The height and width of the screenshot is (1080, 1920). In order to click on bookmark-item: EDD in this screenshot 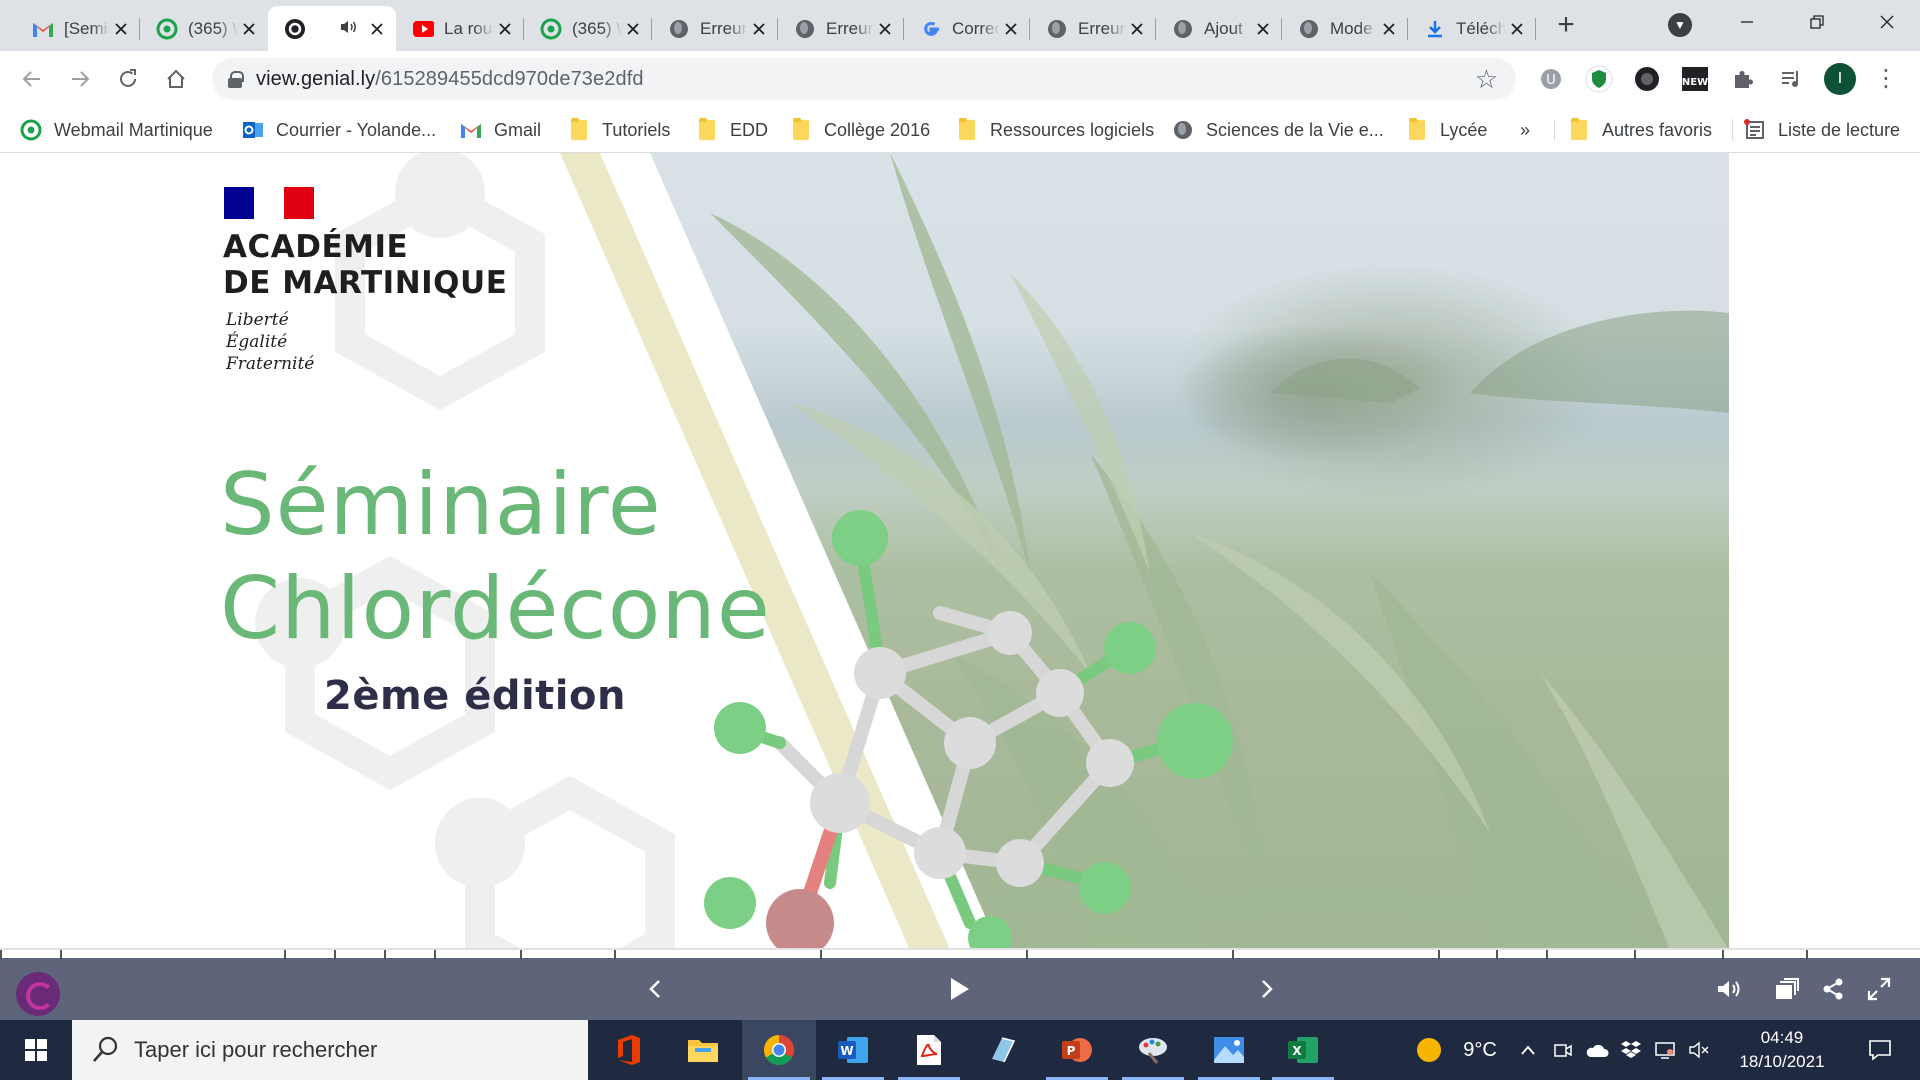, I will do `click(732, 130)`.